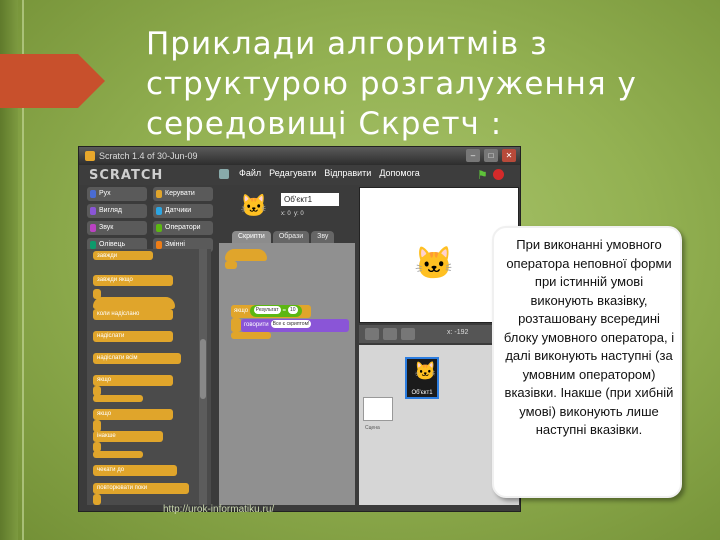 The width and height of the screenshot is (720, 540). I want to click on script-if-foot, so click(251, 335).